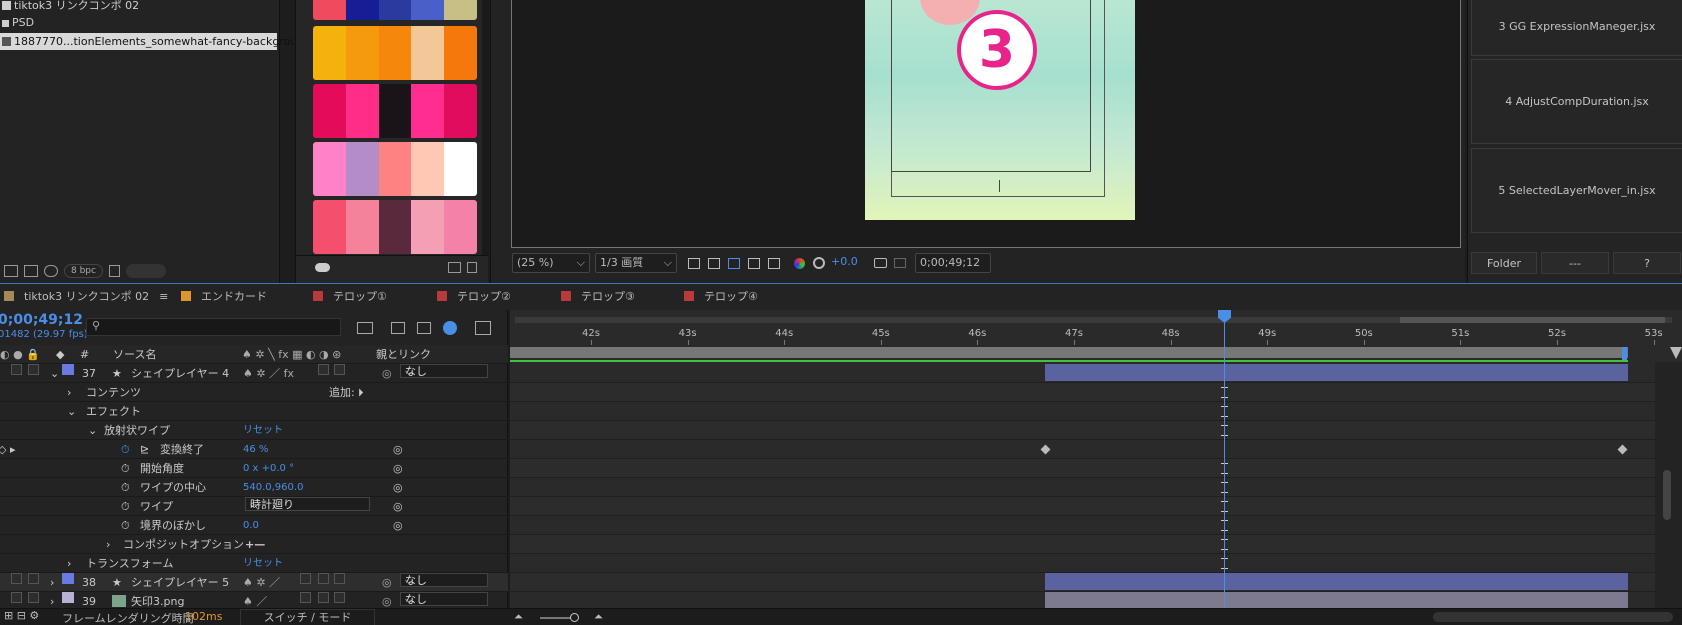 This screenshot has width=1682, height=625. What do you see at coordinates (33, 597) in the screenshot?
I see `solo-switch` at bounding box center [33, 597].